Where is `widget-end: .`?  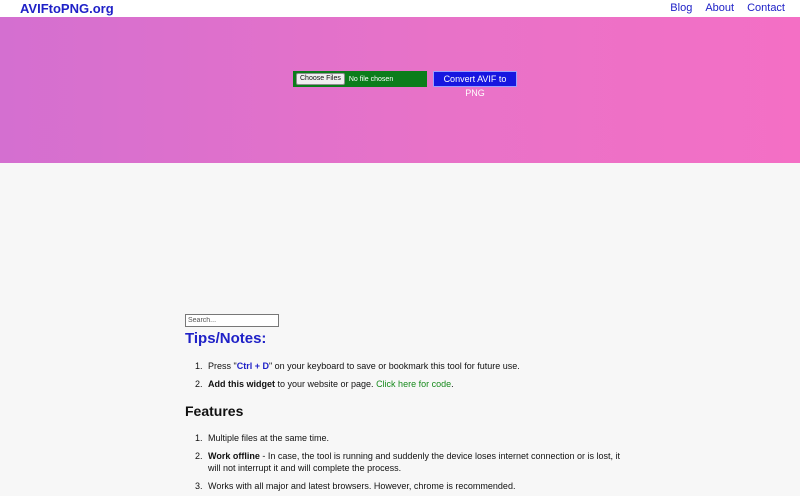 widget-end: . is located at coordinates (452, 384).